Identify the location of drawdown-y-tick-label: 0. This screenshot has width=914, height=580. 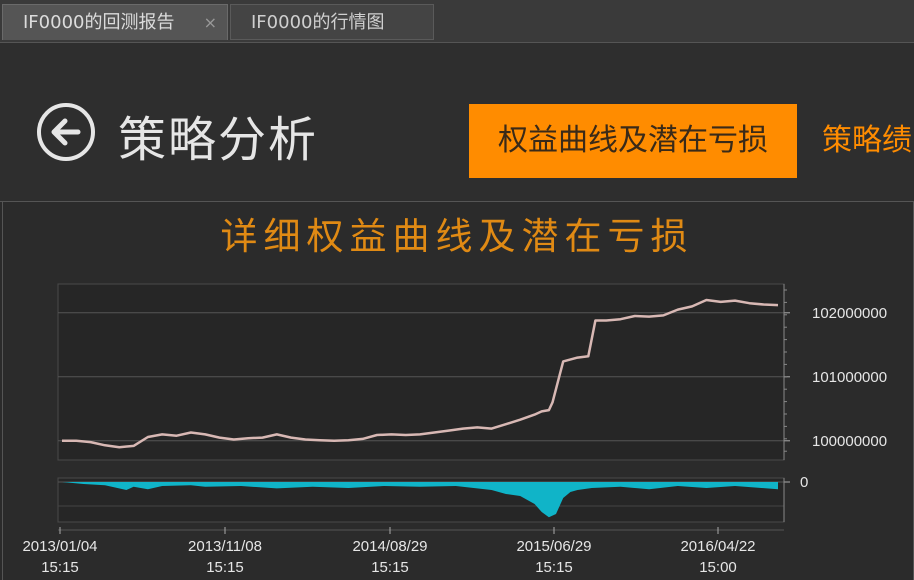
(804, 482).